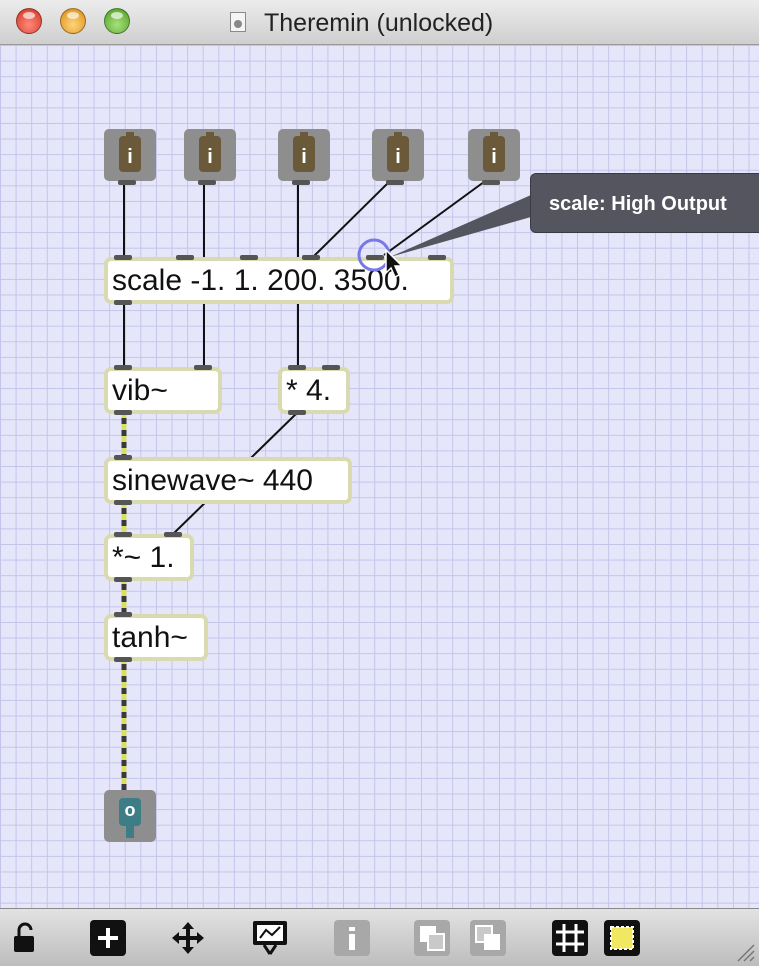 The image size is (759, 966). I want to click on resize-grip-icon, so click(745, 952).